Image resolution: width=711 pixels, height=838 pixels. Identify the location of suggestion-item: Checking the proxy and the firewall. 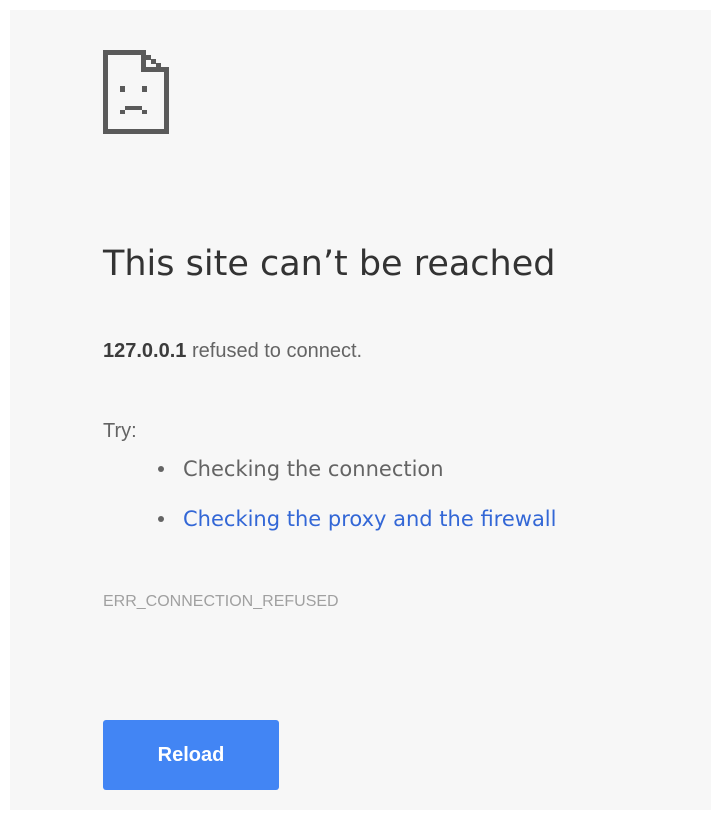
(329, 531).